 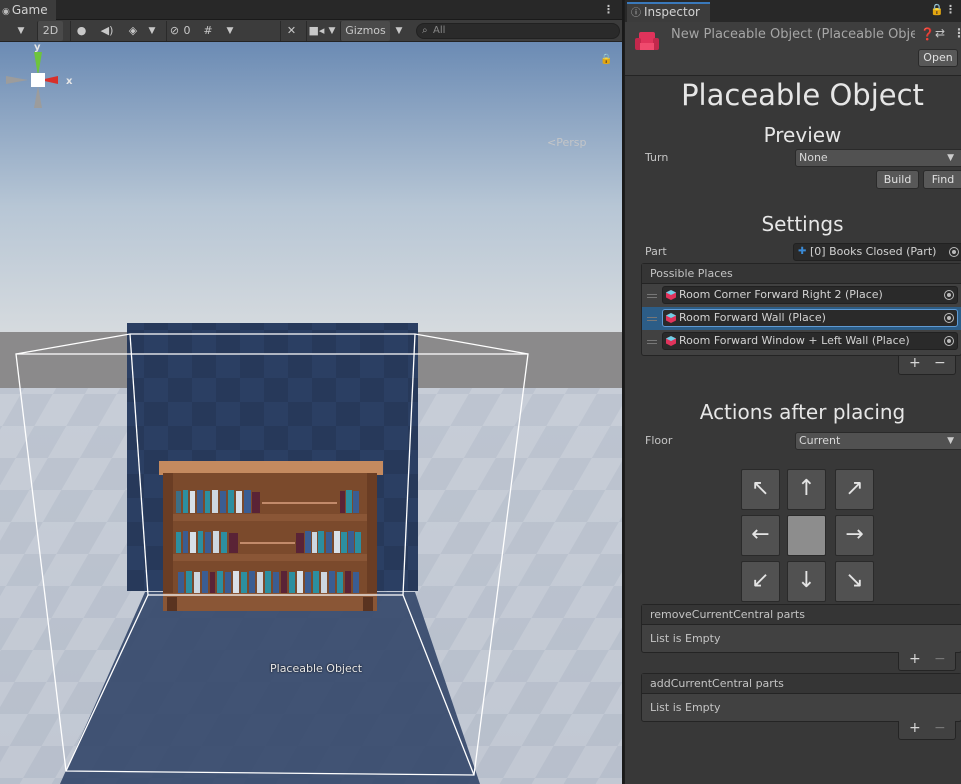 I want to click on floor-dropdown: Current ▼, so click(x=878, y=441).